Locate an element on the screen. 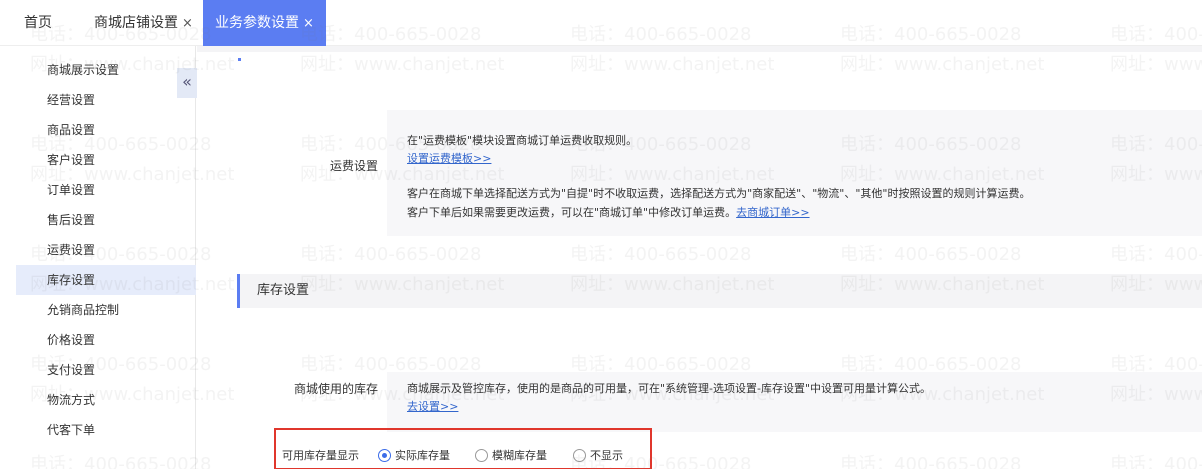  sidebar-item-order: 订单设置 is located at coordinates (106, 190).